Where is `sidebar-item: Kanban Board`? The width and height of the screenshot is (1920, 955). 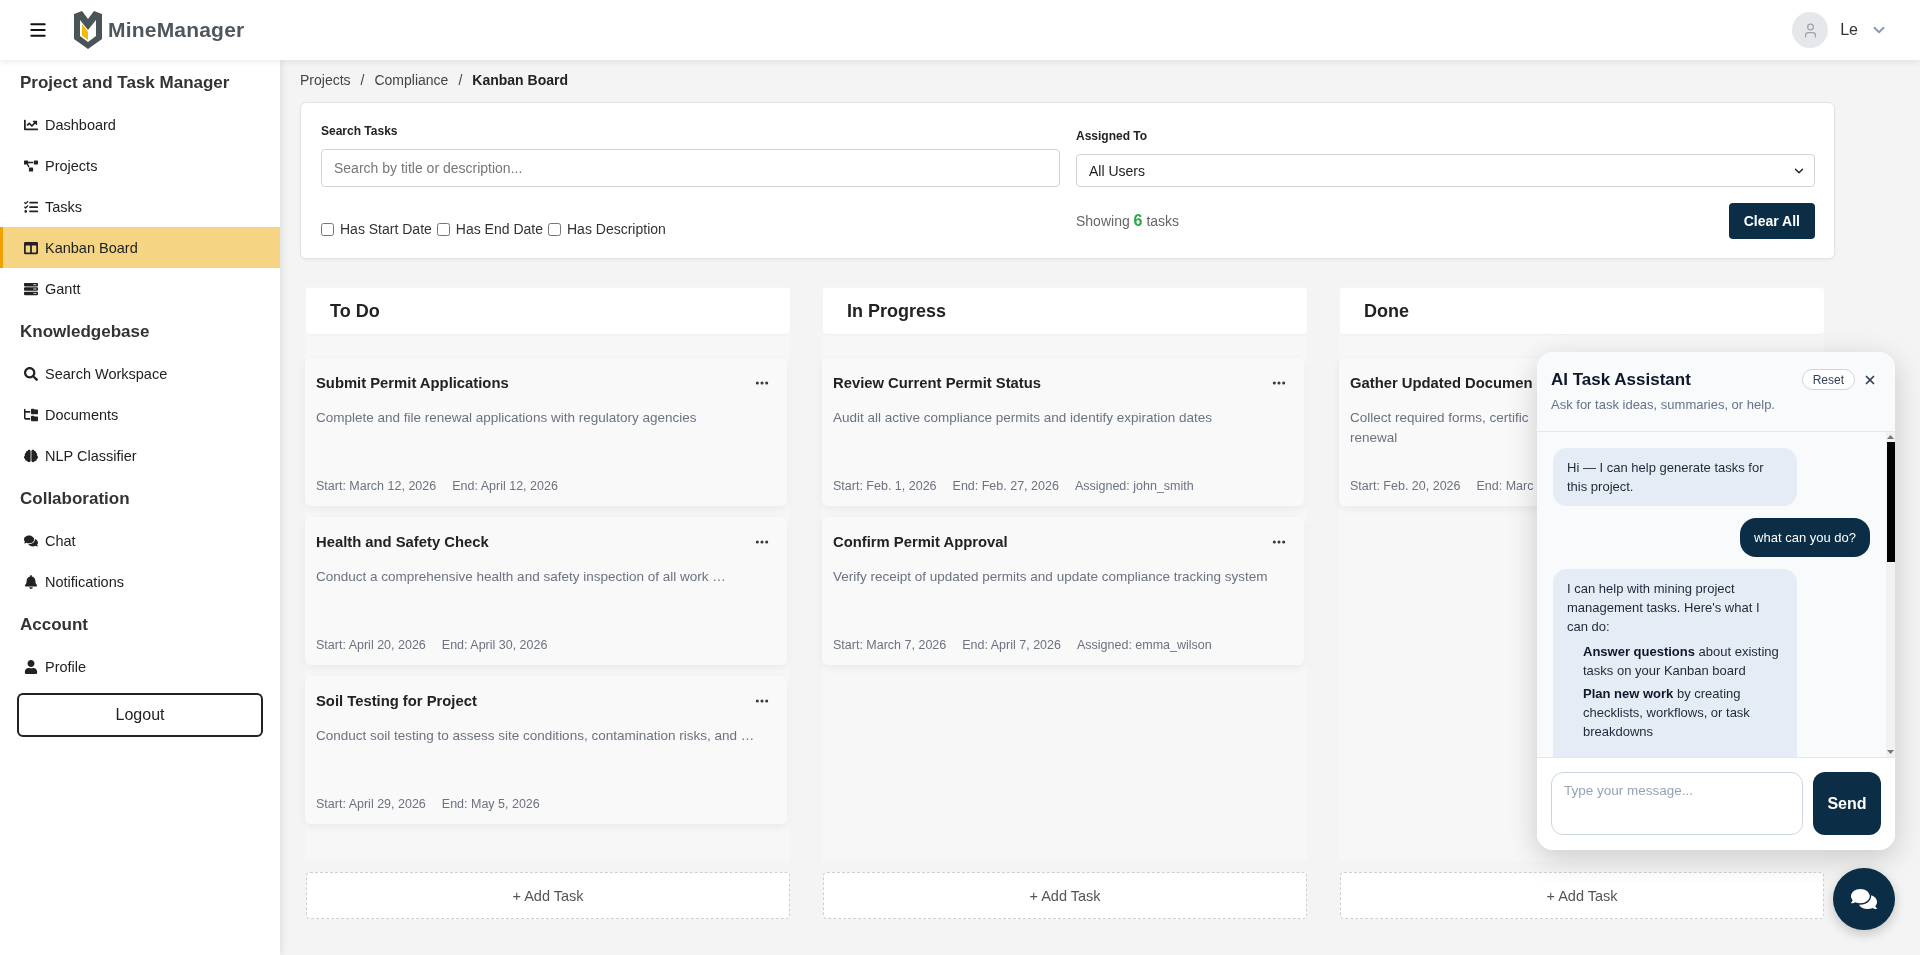 sidebar-item: Kanban Board is located at coordinates (140, 247).